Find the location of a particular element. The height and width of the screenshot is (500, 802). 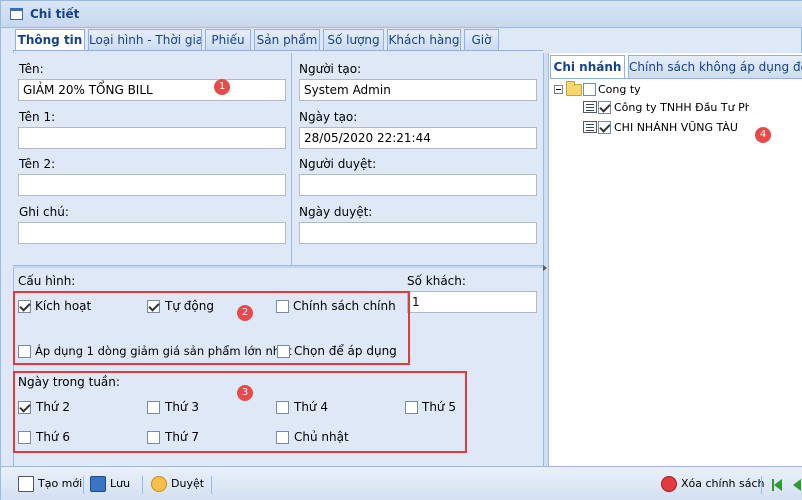

active-checkbox is located at coordinates (24, 306).